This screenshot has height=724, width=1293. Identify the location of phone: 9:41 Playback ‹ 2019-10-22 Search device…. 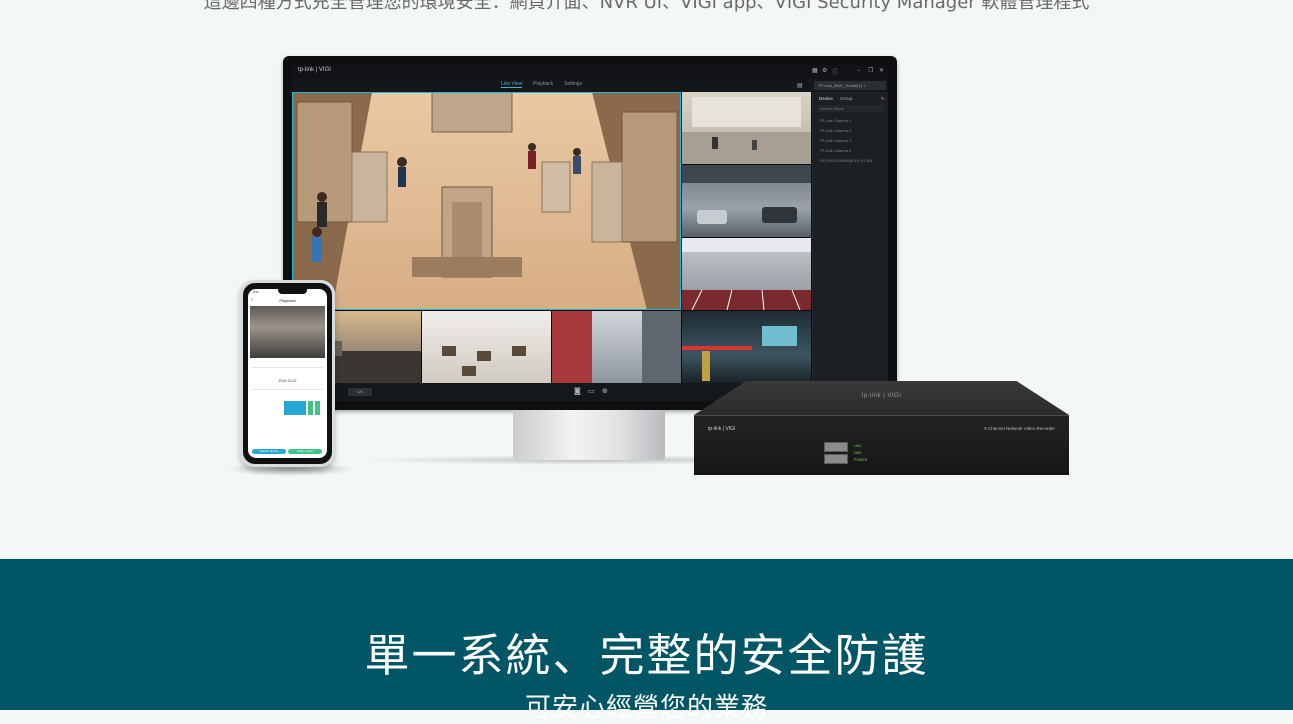
(287, 373).